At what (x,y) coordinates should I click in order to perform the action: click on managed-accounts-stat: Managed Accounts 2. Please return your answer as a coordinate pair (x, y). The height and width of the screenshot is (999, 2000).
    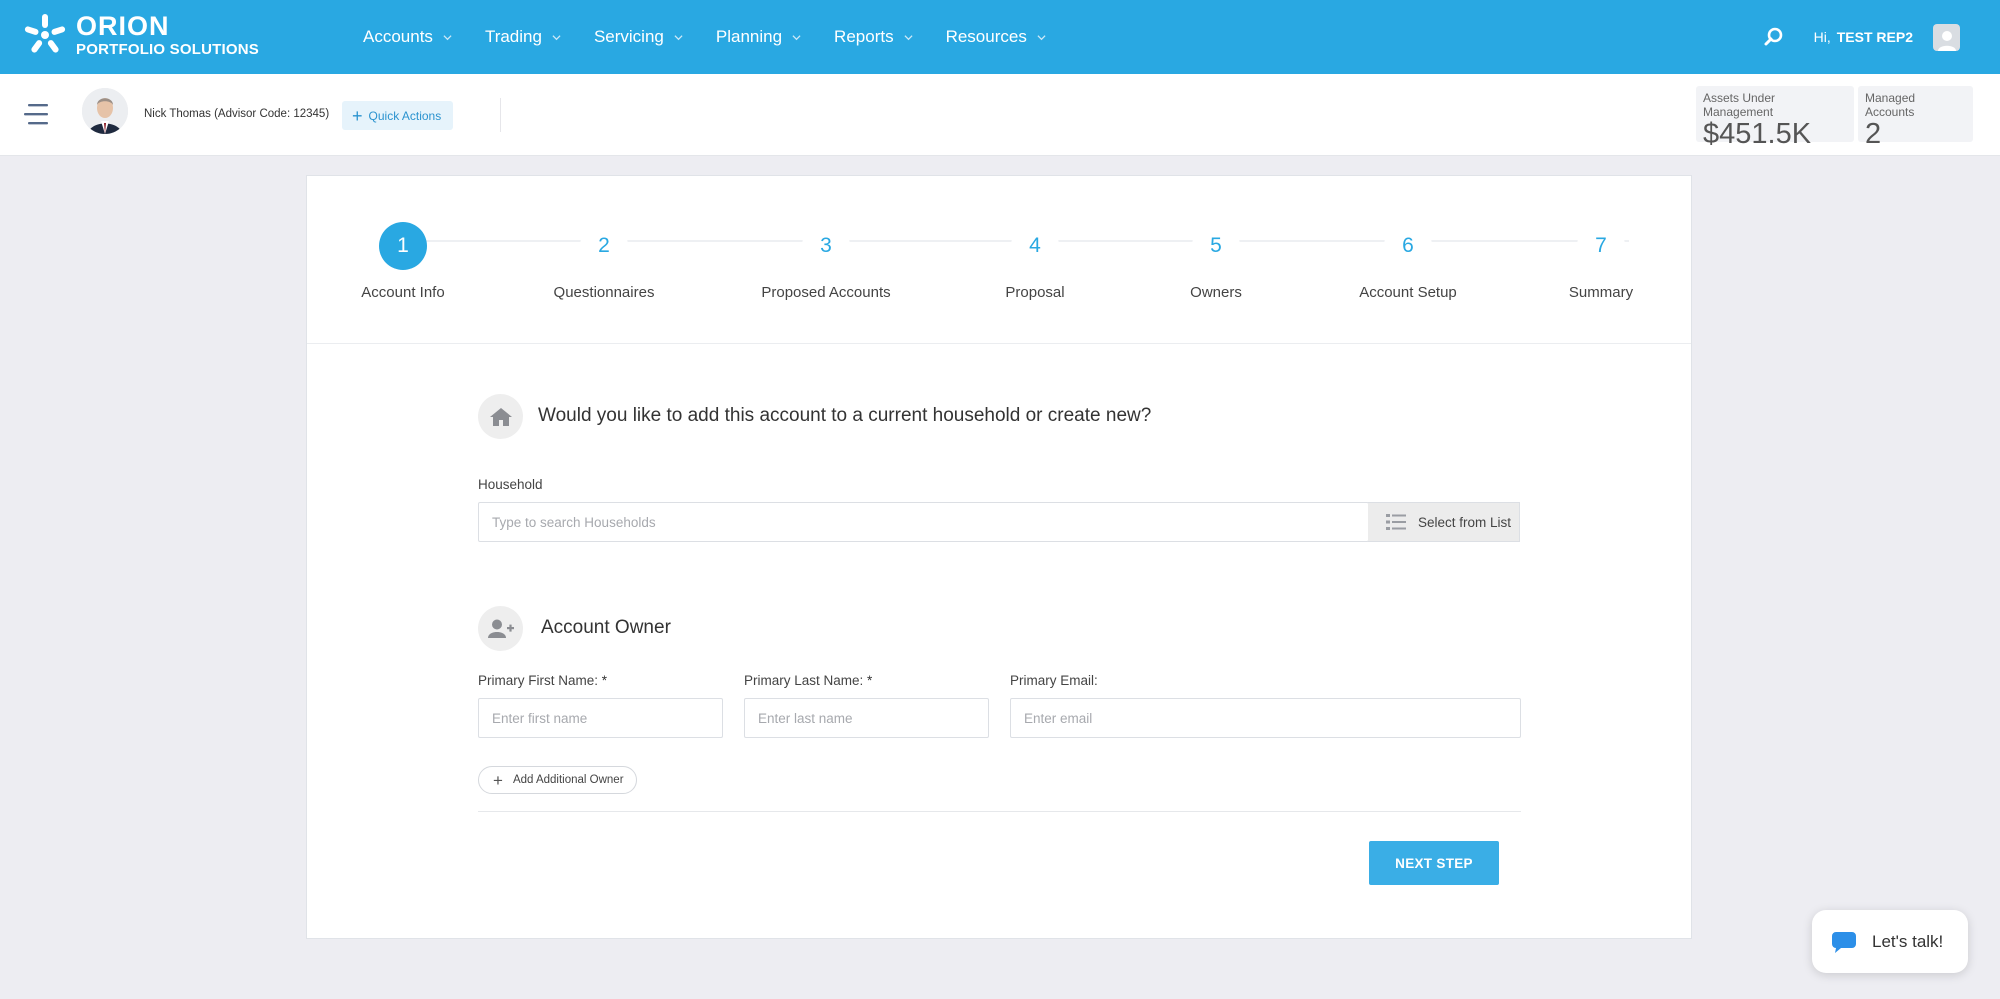
    Looking at the image, I should click on (1915, 117).